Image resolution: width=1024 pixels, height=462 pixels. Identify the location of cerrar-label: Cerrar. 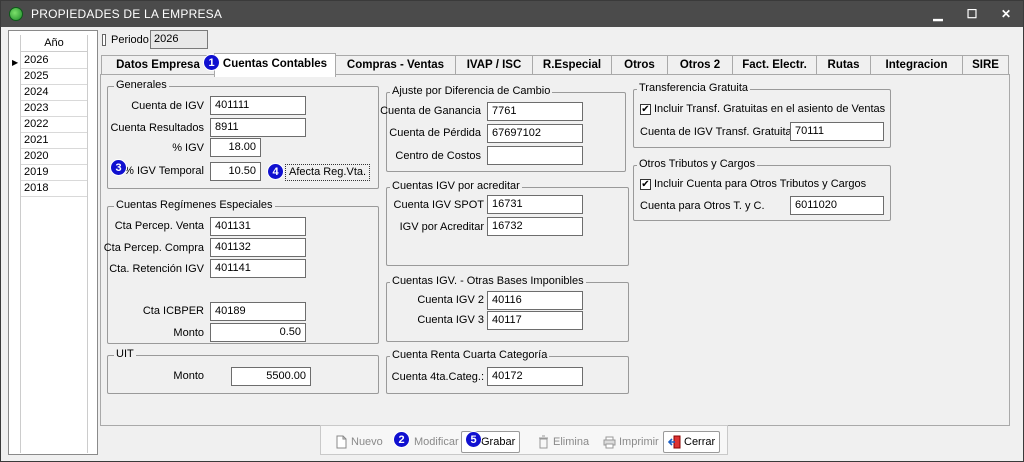
(700, 442).